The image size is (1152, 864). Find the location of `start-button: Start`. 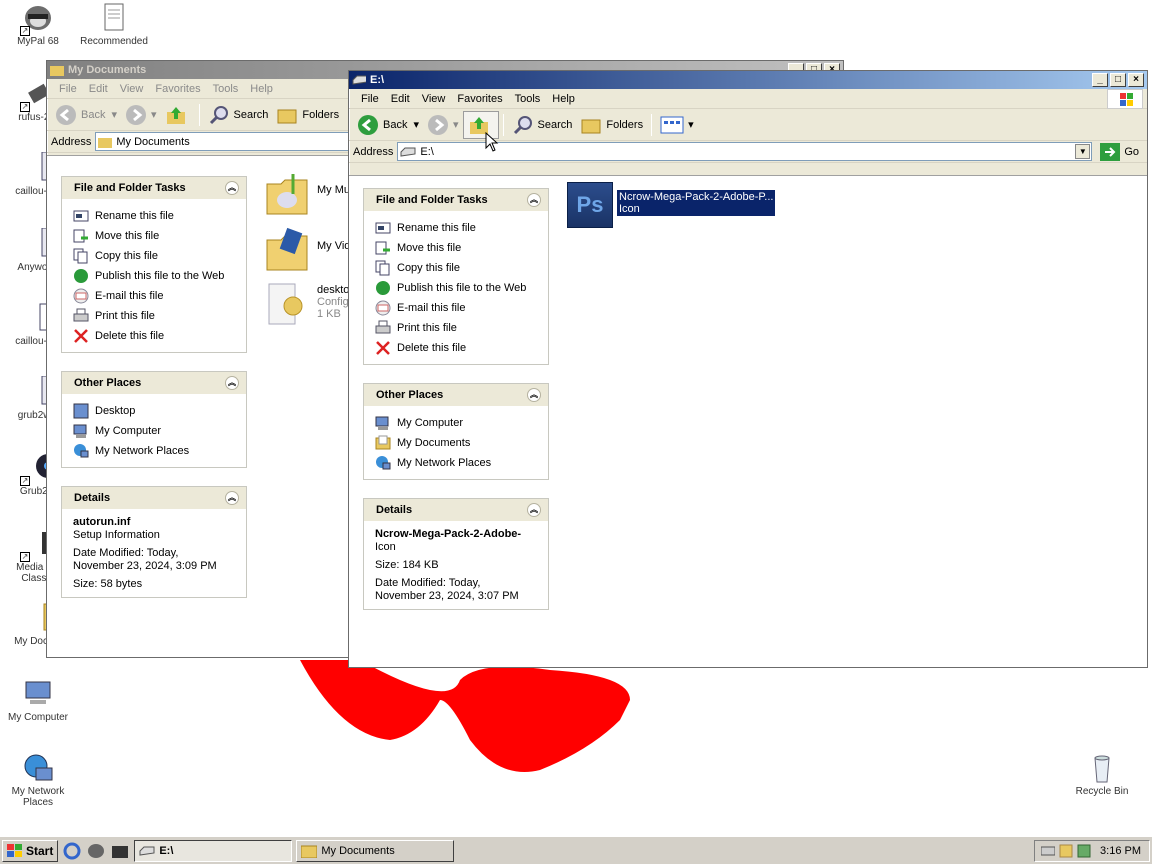

start-button: Start is located at coordinates (30, 850).